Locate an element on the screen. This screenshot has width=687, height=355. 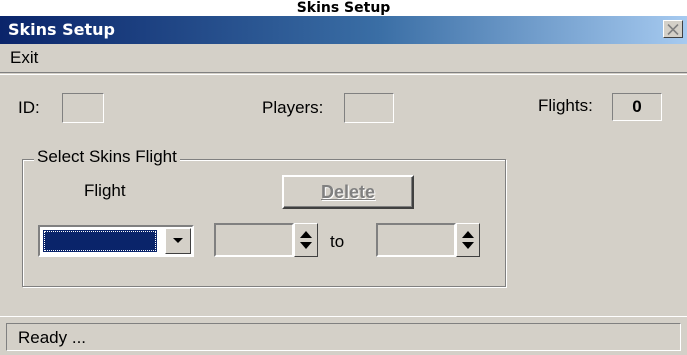
close-x-icon is located at coordinates (673, 29).